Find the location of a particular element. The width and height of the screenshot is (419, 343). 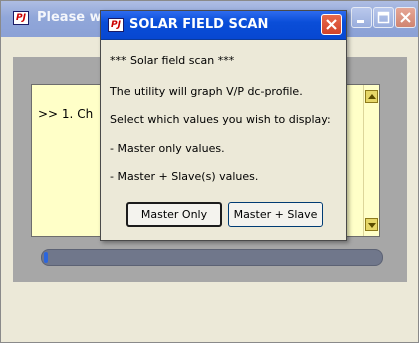

app-icon: PJ is located at coordinates (21, 18).